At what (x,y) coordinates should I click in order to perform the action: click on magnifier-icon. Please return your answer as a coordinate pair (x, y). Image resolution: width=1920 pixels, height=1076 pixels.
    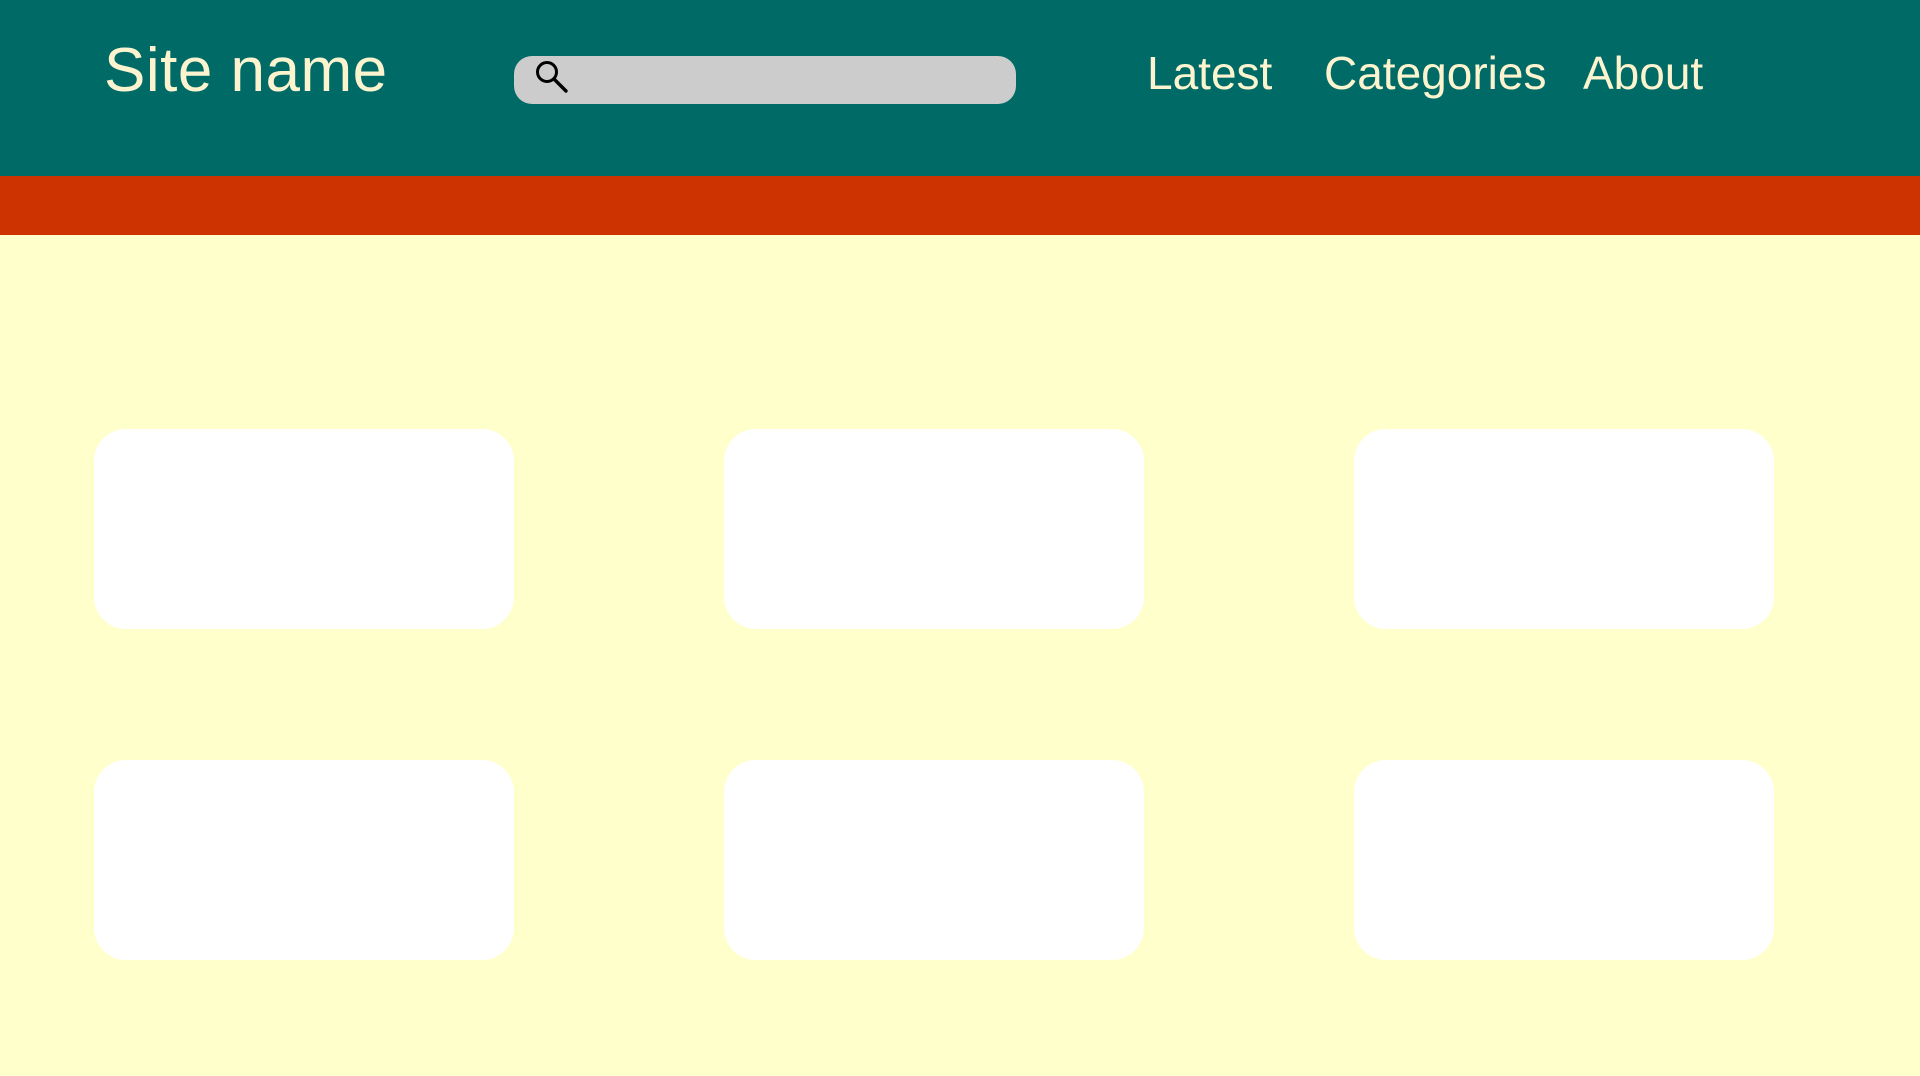
    Looking at the image, I should click on (554, 79).